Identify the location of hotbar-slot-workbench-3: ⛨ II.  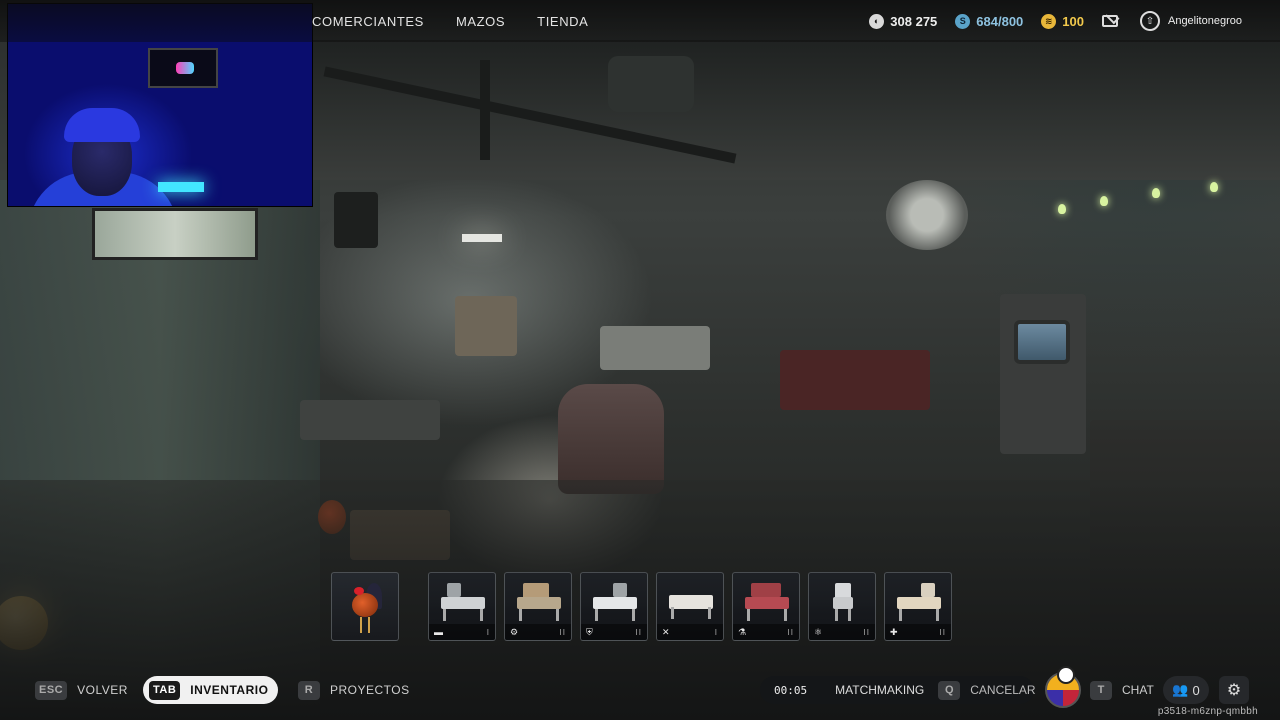
(614, 606).